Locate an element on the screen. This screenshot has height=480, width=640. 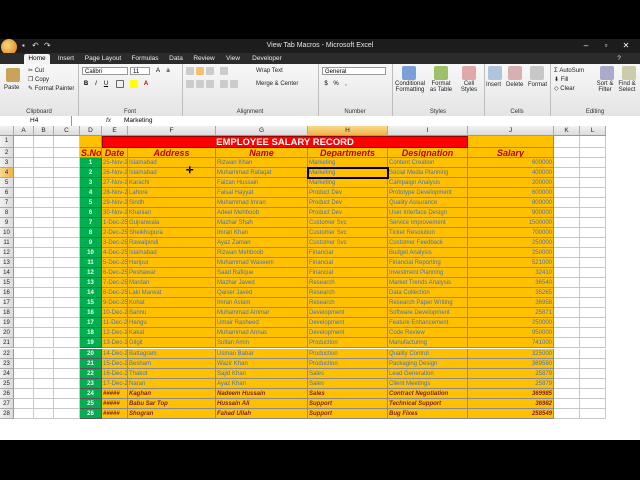
cell-sno-16: 14 is located at coordinates (91, 293).